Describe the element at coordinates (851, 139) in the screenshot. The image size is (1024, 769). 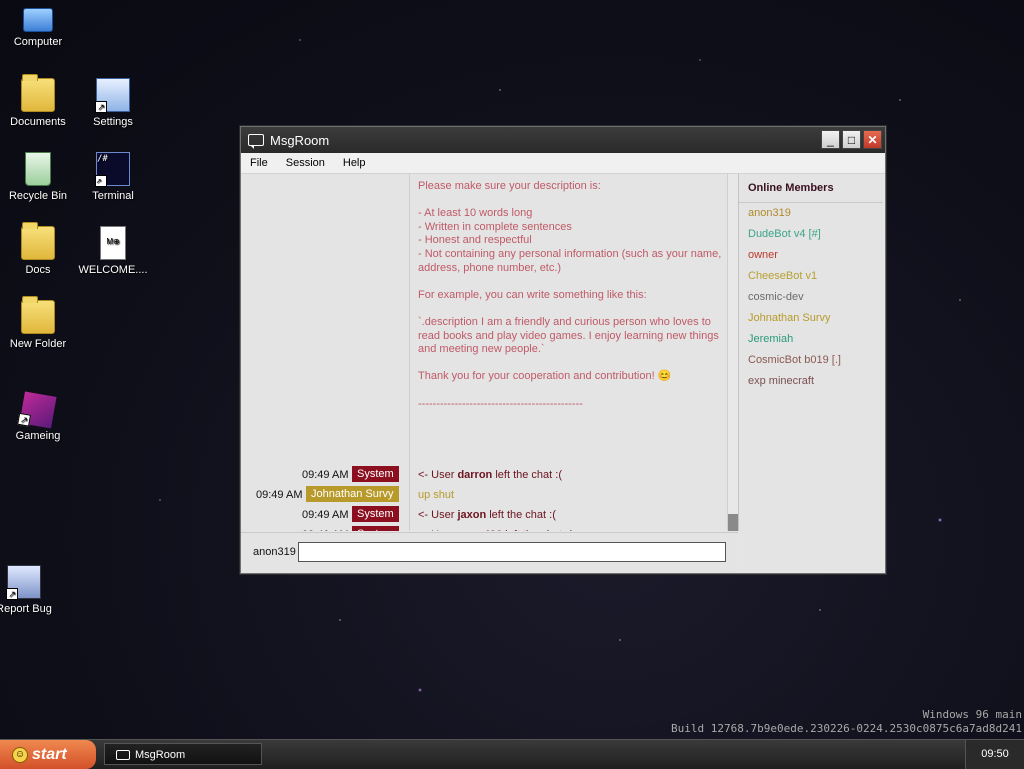
I see `maximize-button: □` at that location.